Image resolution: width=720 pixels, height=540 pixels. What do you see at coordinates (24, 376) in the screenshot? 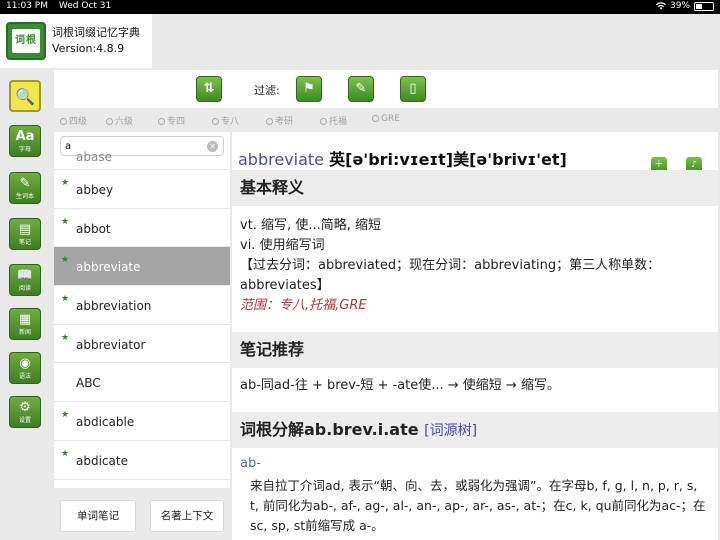
I see `grammar-caption: 语法` at bounding box center [24, 376].